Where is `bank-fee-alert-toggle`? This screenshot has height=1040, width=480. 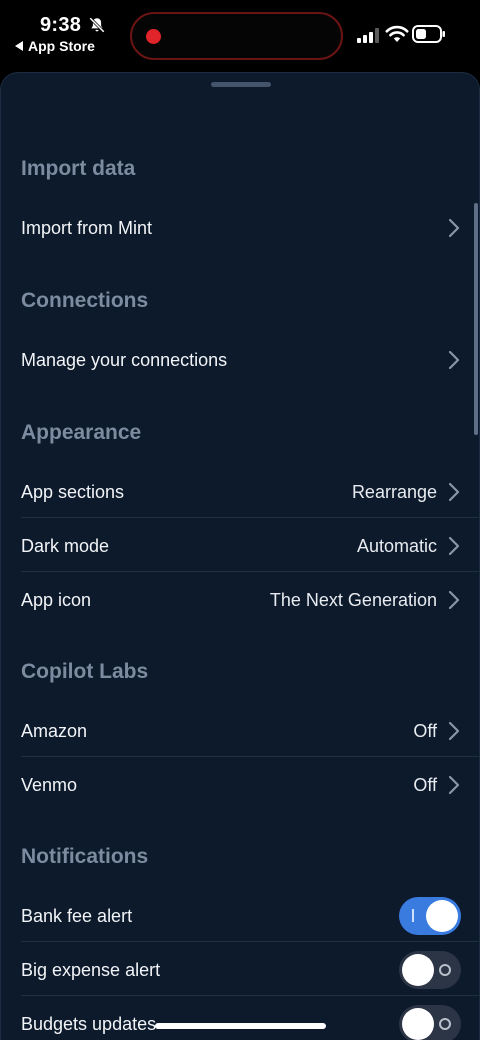 bank-fee-alert-toggle is located at coordinates (430, 916).